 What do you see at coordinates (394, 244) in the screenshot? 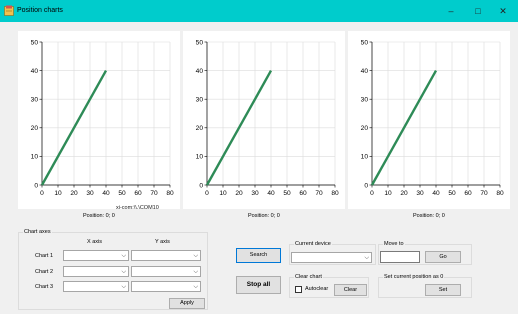
I see `move-to-title: Move to` at bounding box center [394, 244].